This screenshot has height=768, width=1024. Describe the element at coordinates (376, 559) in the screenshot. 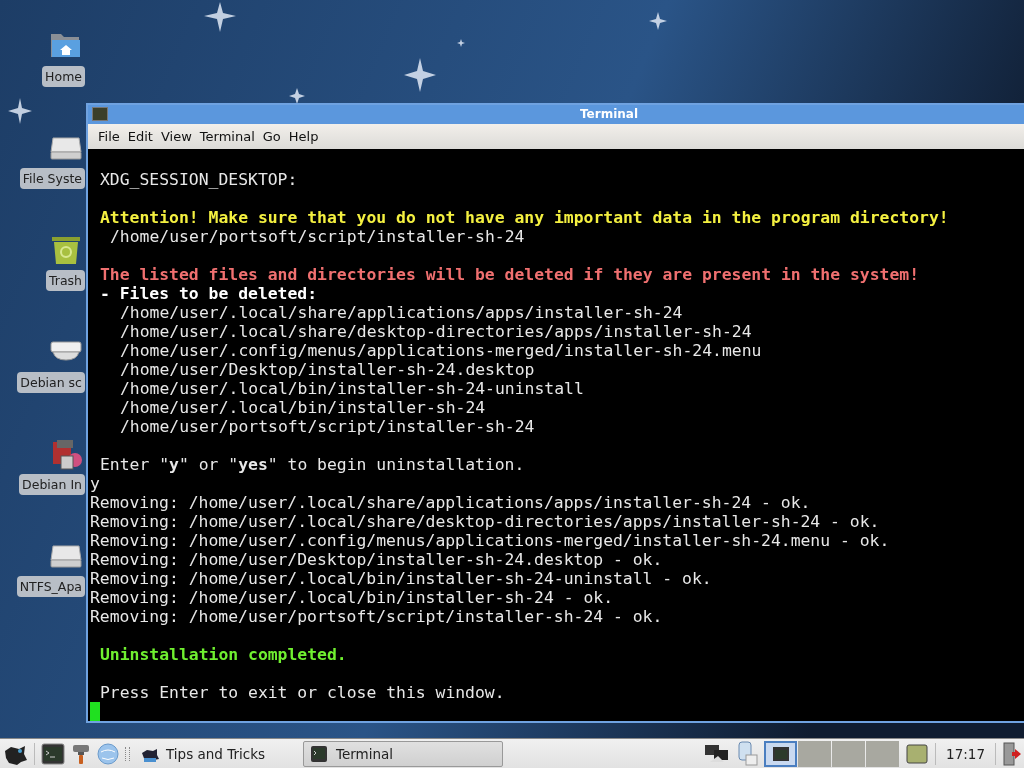

I see `terminal-line: Removing: /home/user/Desktop/installer-sh-24.desktop - ok.` at that location.